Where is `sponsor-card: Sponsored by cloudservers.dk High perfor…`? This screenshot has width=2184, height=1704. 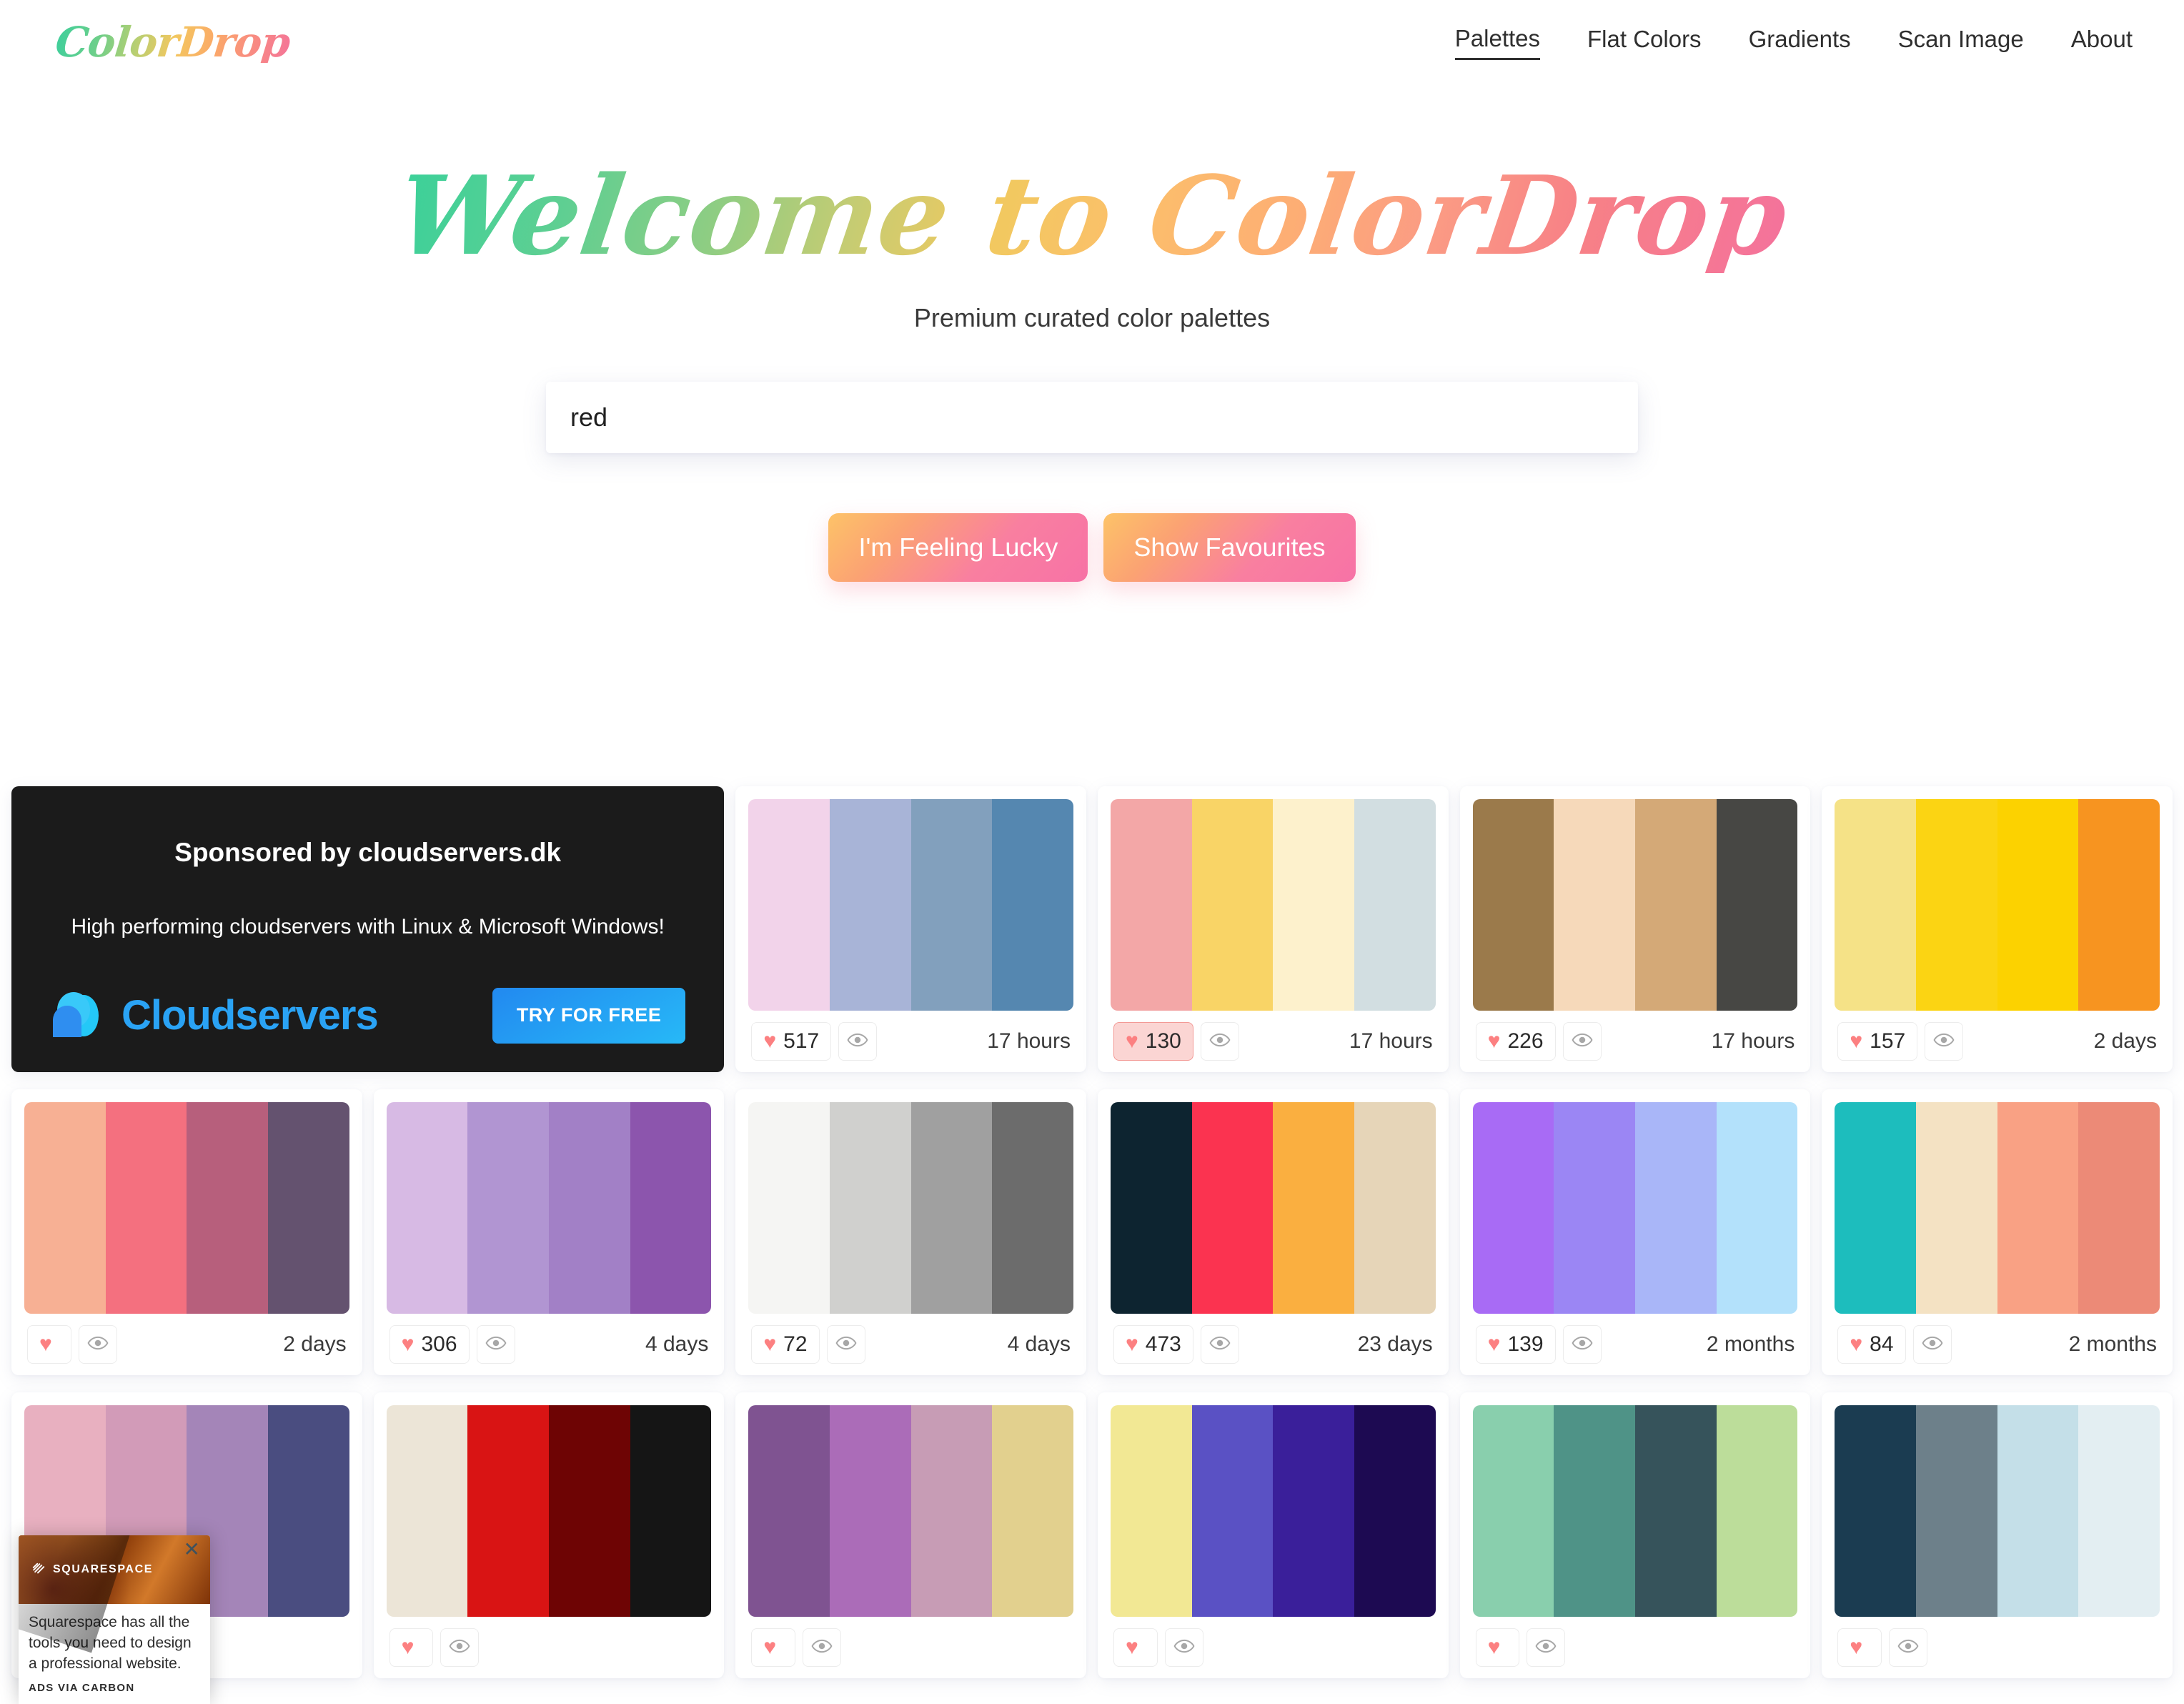
sponsor-card: Sponsored by cloudservers.dk High perfor… is located at coordinates (368, 929).